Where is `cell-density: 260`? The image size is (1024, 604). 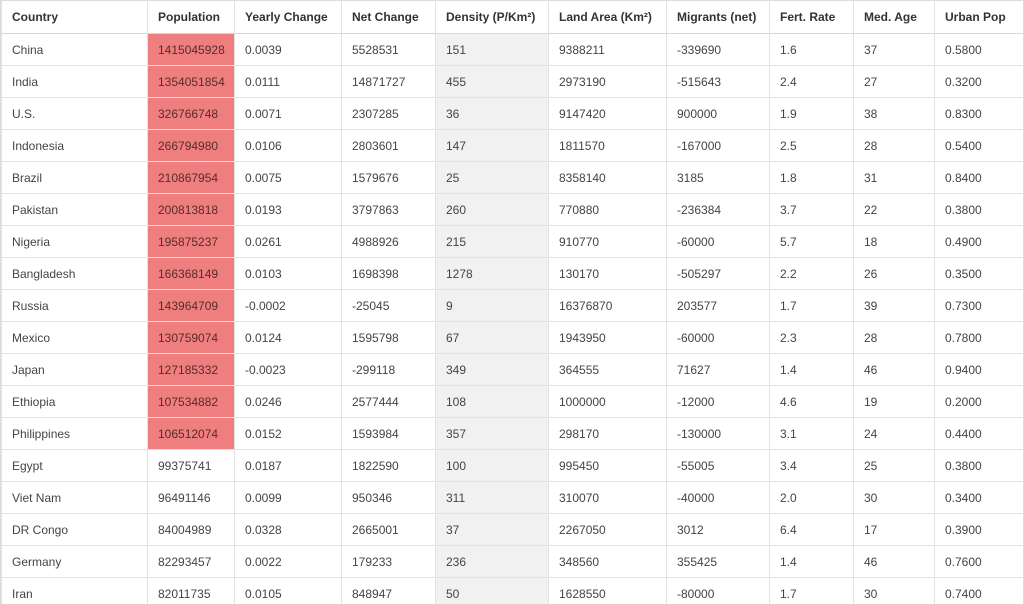 cell-density: 260 is located at coordinates (492, 209).